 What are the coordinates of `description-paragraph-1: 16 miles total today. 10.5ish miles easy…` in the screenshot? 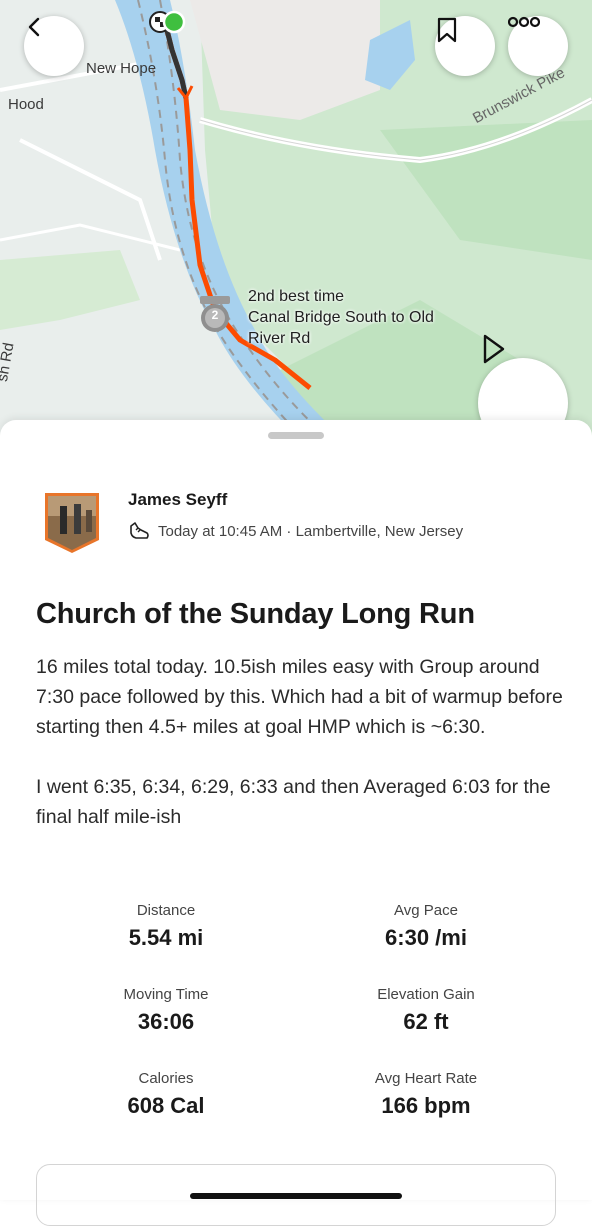 It's located at (299, 697).